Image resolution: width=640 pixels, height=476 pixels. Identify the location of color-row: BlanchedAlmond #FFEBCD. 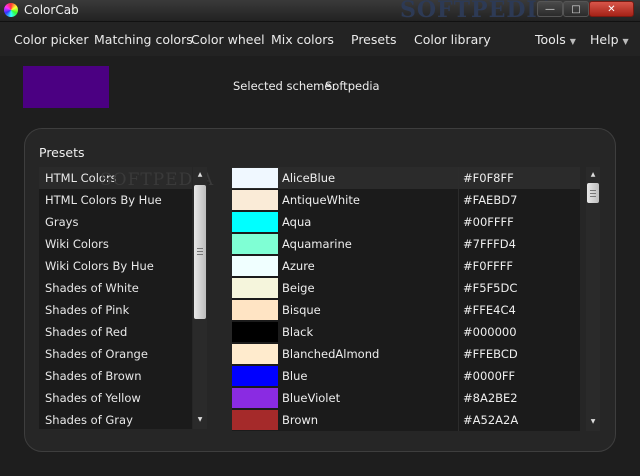
(406, 354).